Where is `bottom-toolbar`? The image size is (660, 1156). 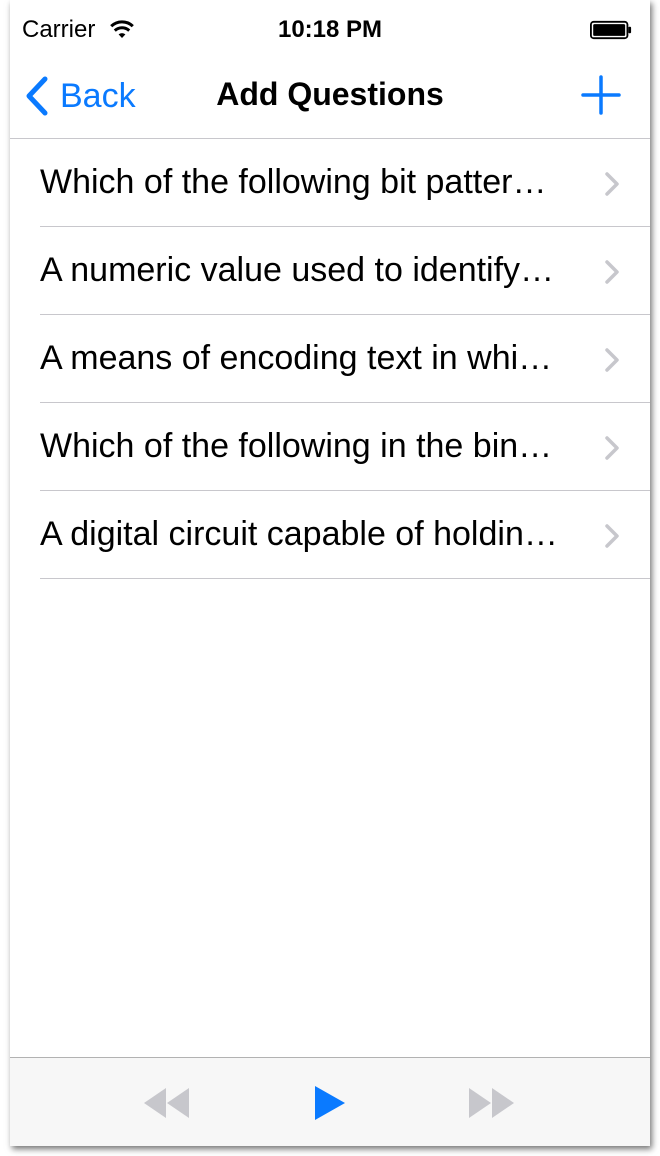
bottom-toolbar is located at coordinates (330, 1101).